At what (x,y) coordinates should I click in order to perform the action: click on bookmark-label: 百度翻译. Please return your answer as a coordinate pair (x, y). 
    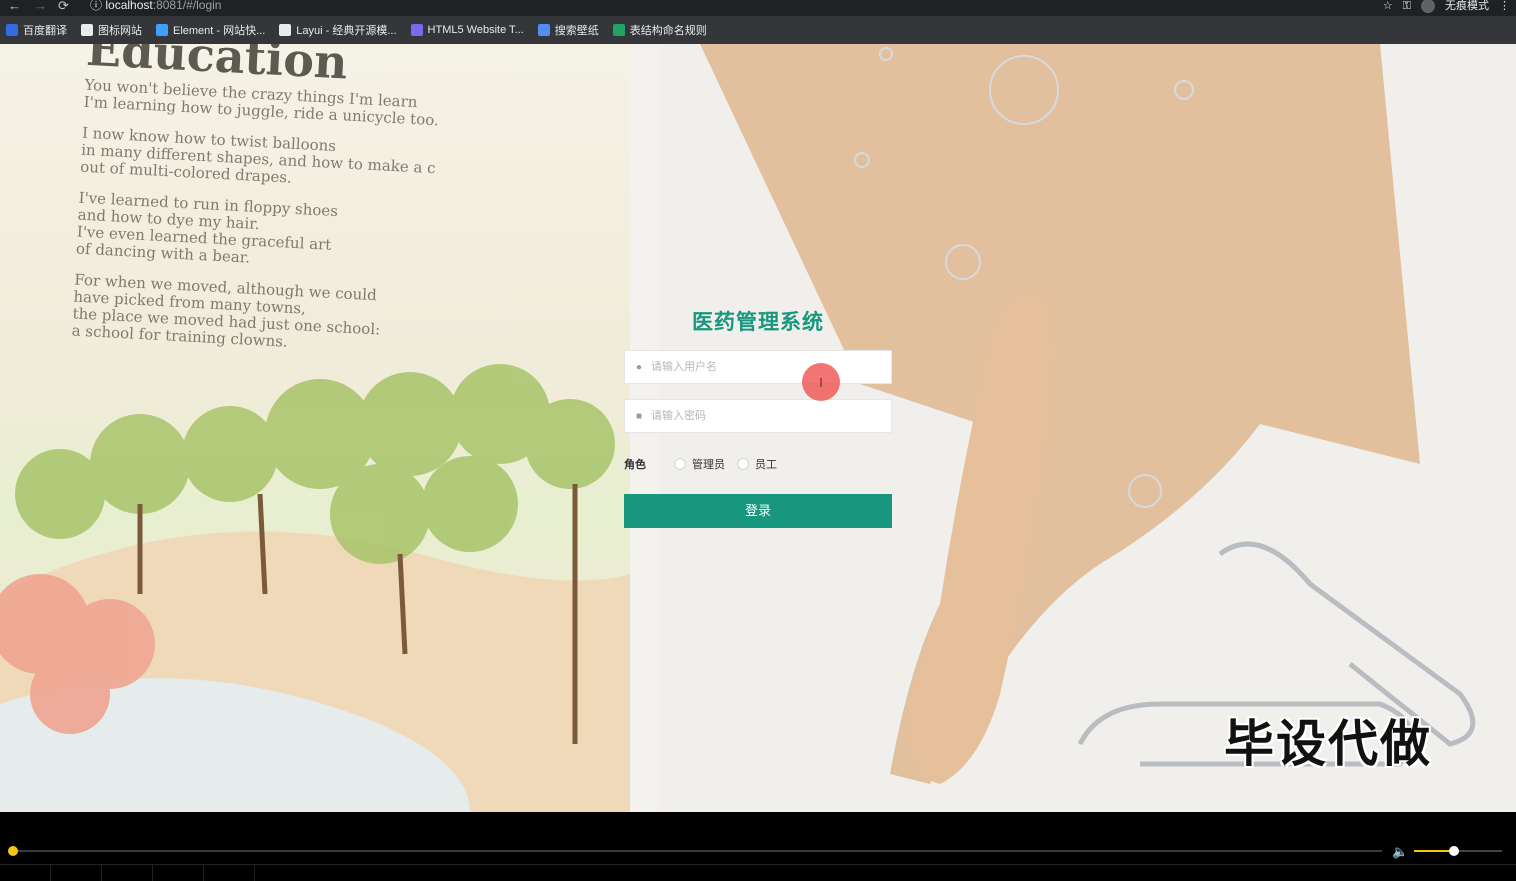
    Looking at the image, I should click on (45, 31).